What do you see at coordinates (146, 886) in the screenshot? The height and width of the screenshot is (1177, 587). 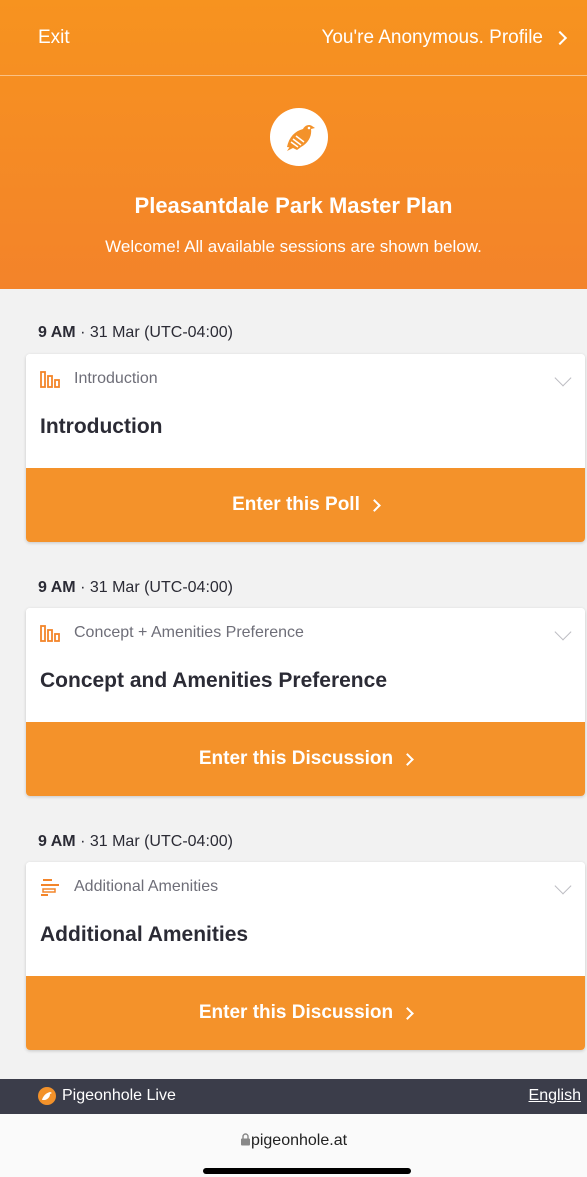 I see `session-type-label: Additional Amenities` at bounding box center [146, 886].